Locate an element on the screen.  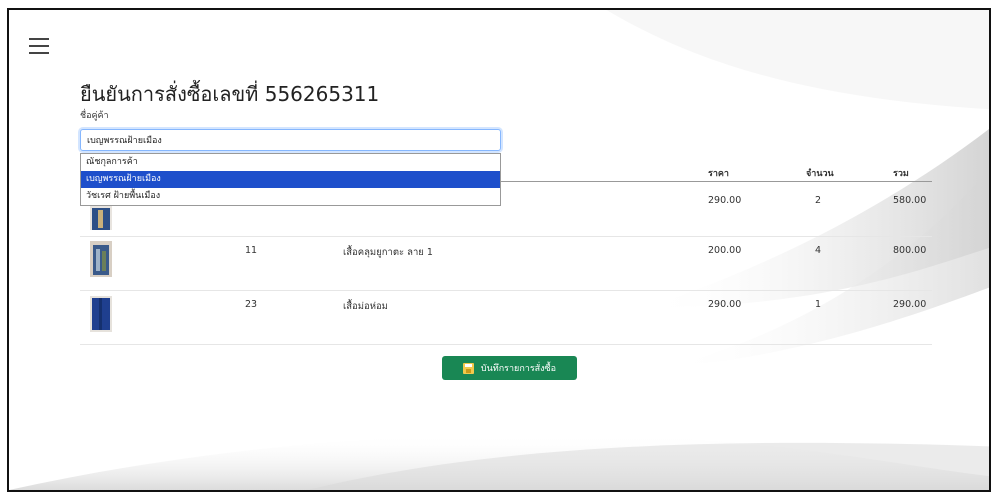
vendor-option-selected: เบญพรรณฝ้ายเมือง is located at coordinates (290, 179).